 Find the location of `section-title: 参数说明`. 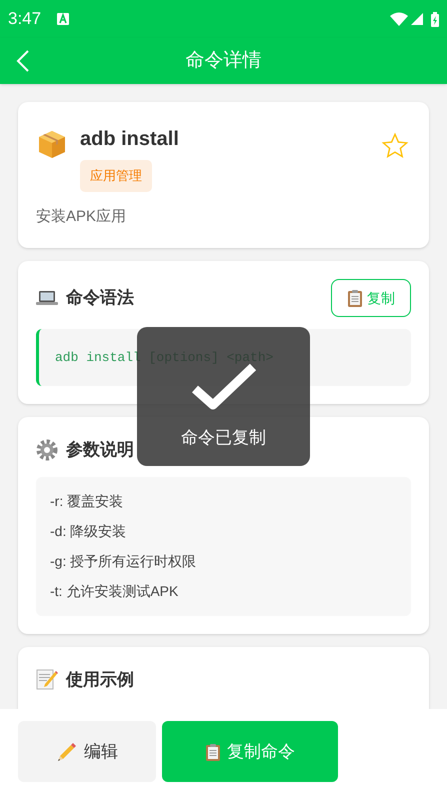

section-title: 参数说明 is located at coordinates (100, 450).